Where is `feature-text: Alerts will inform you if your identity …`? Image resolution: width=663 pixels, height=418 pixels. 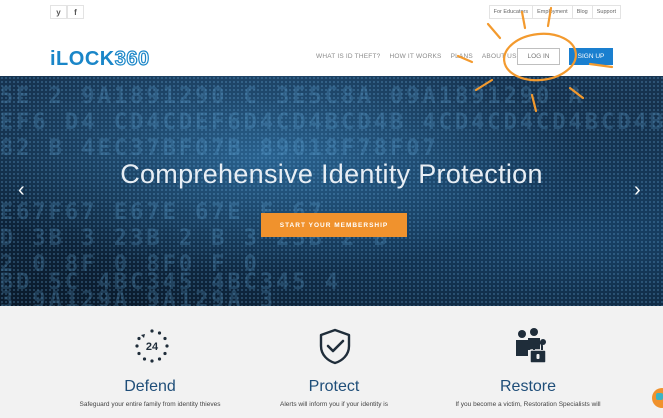 feature-text: Alerts will inform you if your identity … is located at coordinates (333, 404).